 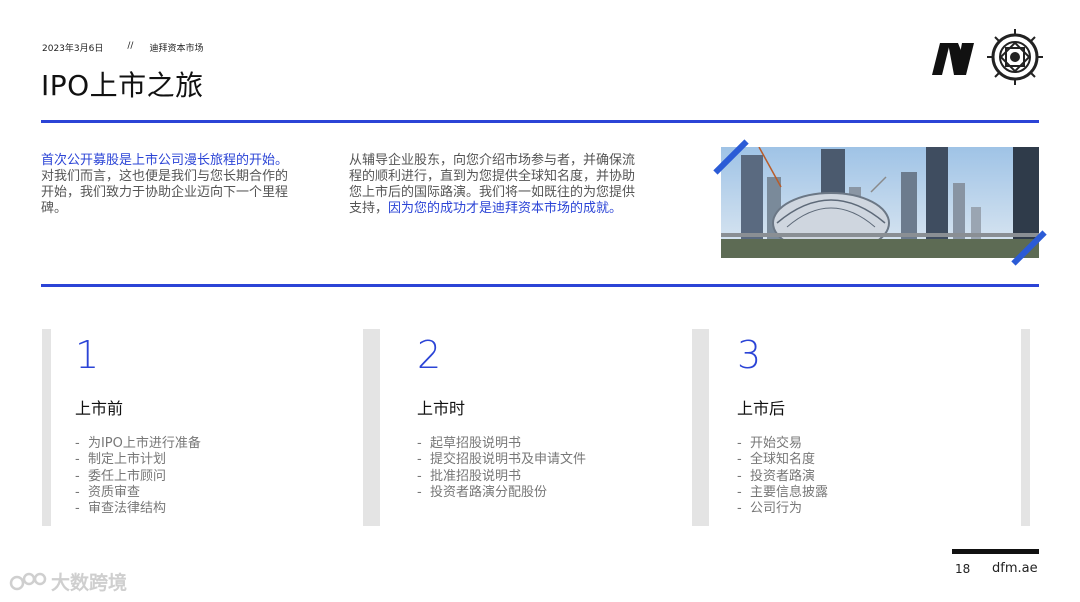 What do you see at coordinates (138, 460) in the screenshot?
I see `list-item: 制定上市计划` at bounding box center [138, 460].